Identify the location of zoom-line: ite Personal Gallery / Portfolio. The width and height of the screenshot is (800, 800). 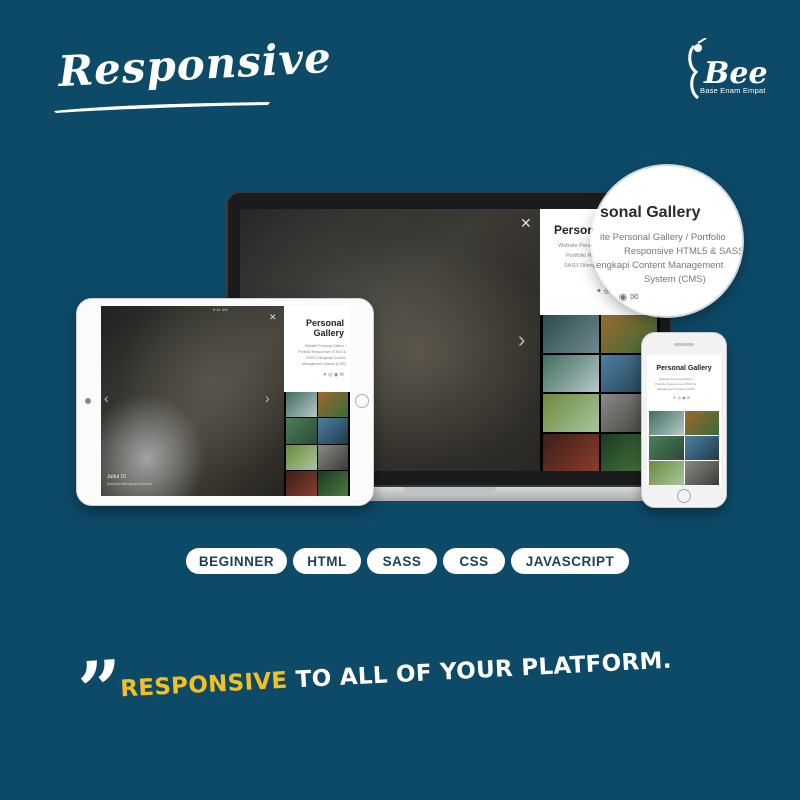
(663, 237).